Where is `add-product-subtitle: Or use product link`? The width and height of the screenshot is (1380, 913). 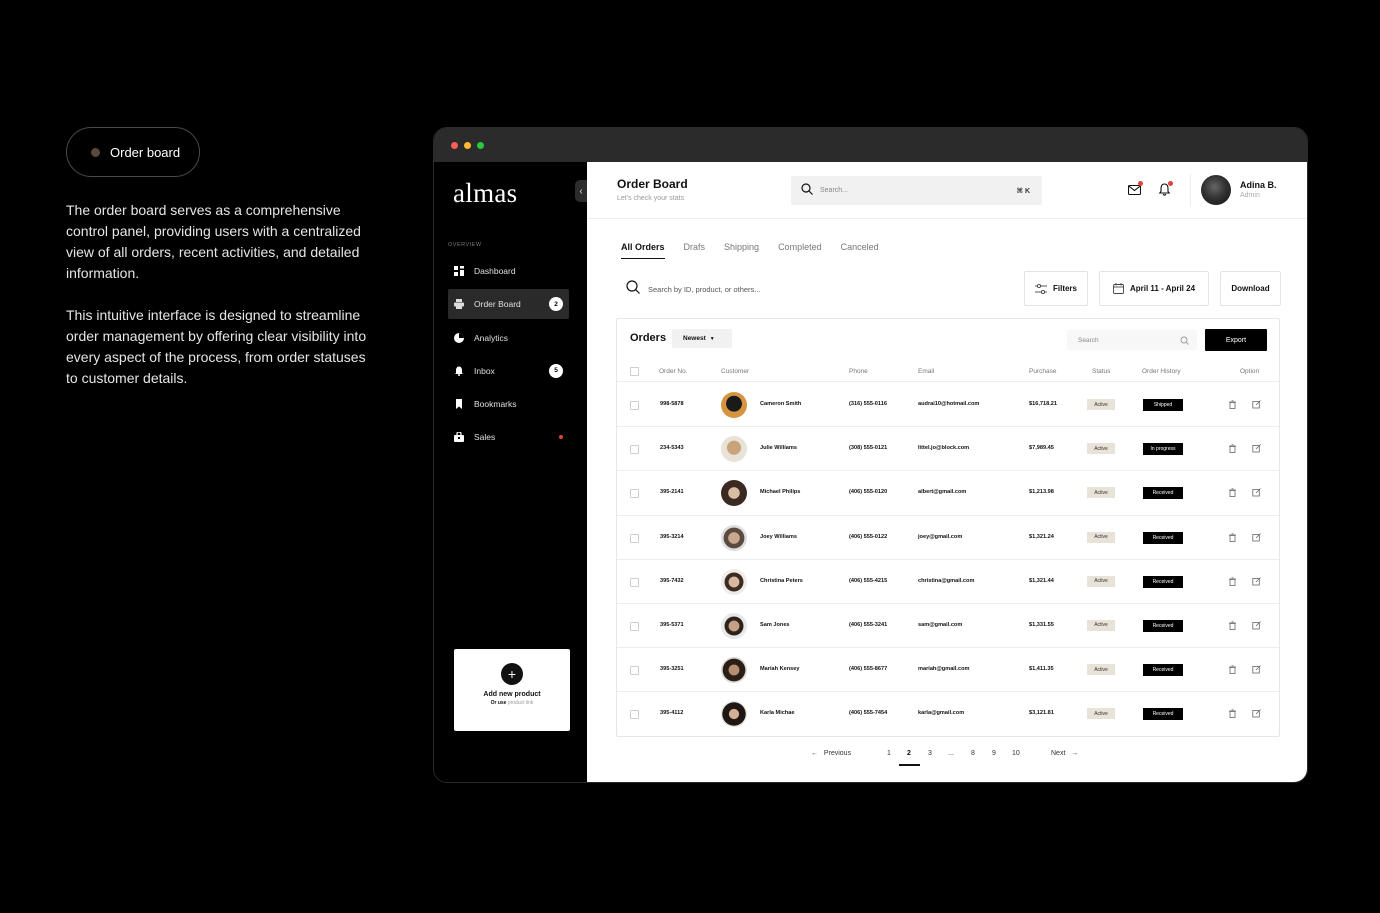 add-product-subtitle: Or use product link is located at coordinates (512, 703).